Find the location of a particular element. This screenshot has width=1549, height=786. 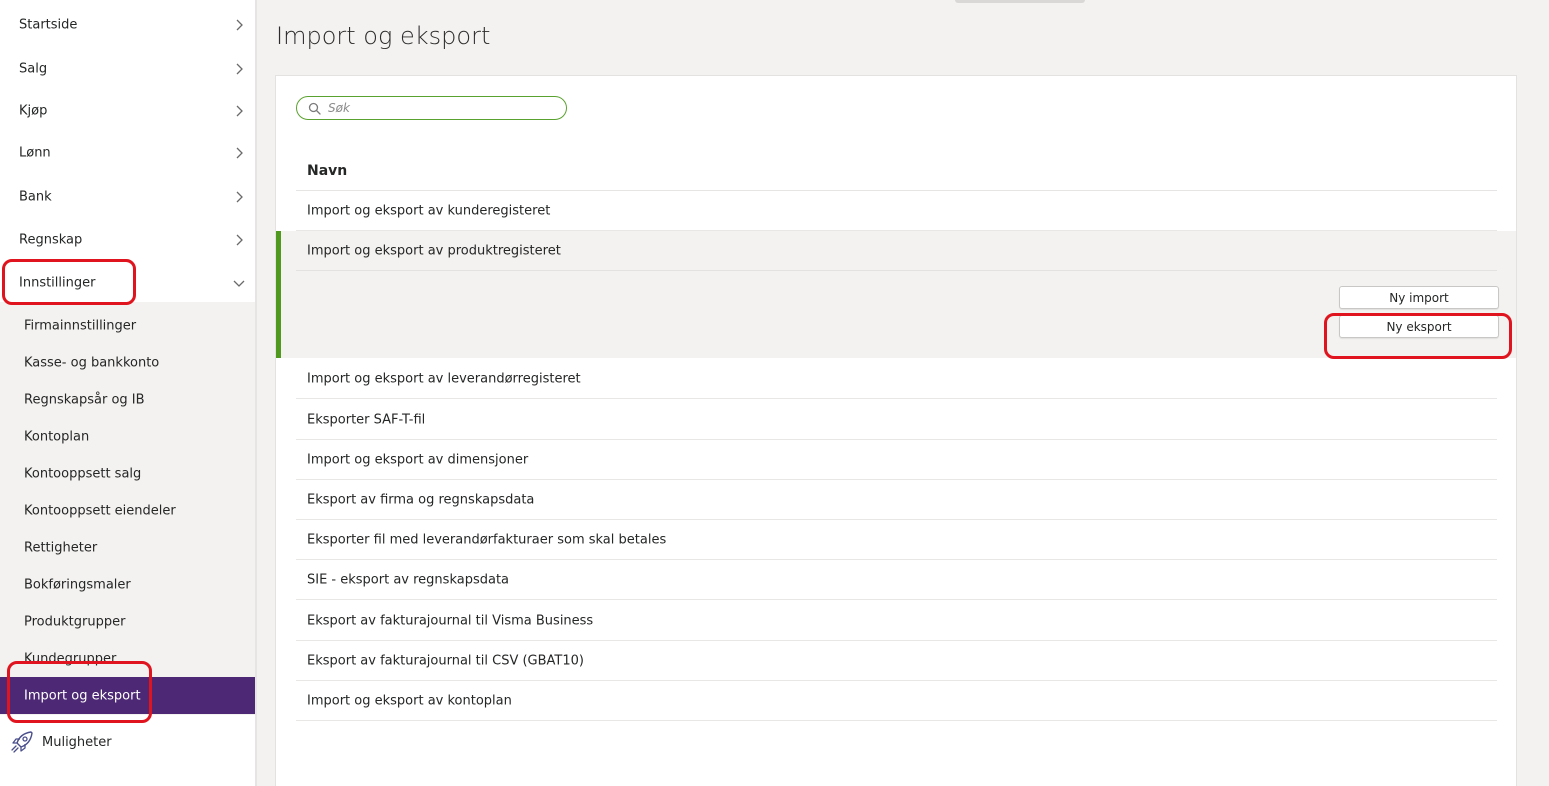

subnav-item-label: Produktgrupper is located at coordinates (75, 621).